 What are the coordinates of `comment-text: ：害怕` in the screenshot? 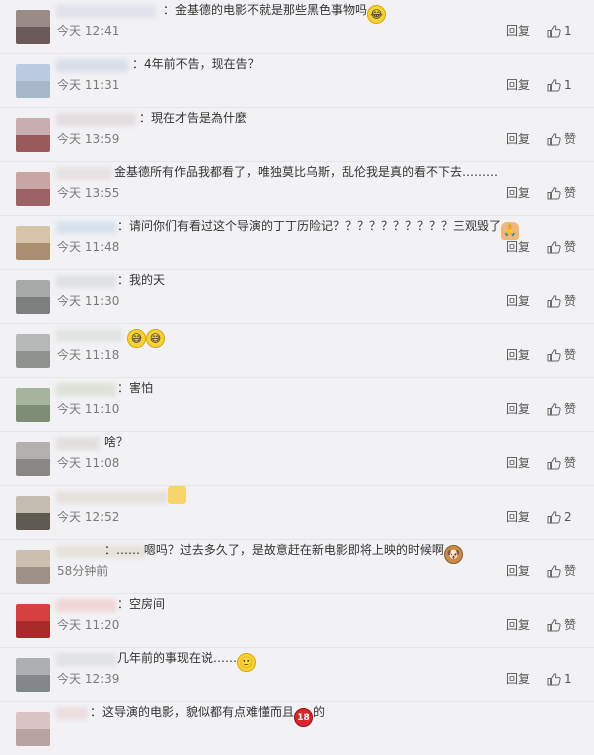 It's located at (135, 388).